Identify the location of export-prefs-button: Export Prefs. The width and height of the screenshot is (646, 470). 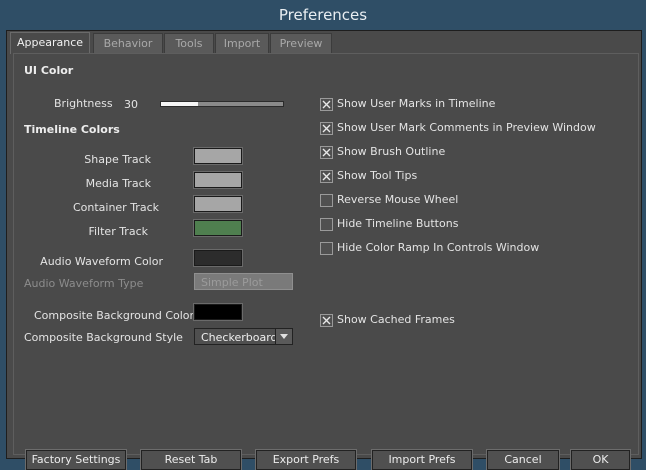
(306, 459).